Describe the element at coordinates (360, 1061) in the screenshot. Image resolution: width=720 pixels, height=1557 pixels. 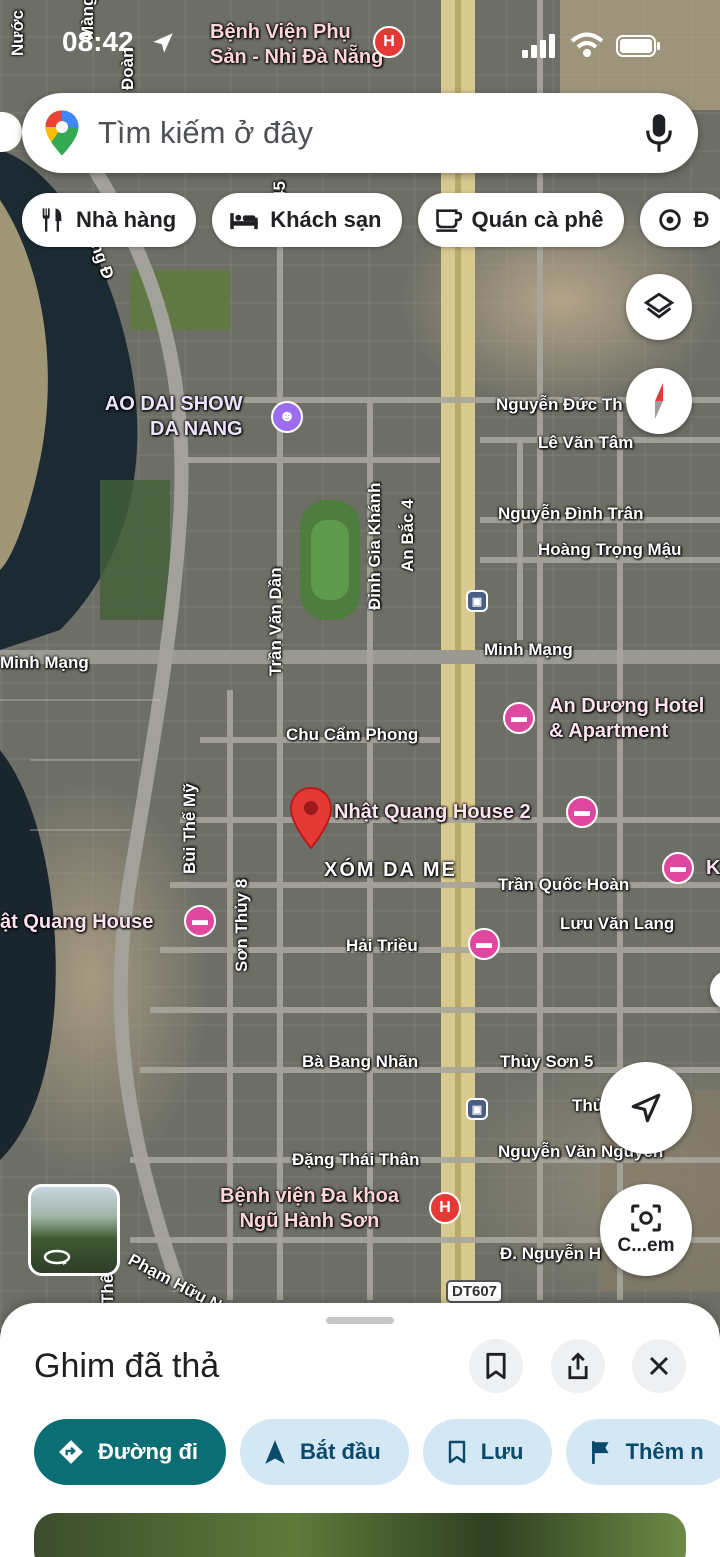
I see `road-label-ba-bang-nhan: Bà Bang Nhãn` at that location.